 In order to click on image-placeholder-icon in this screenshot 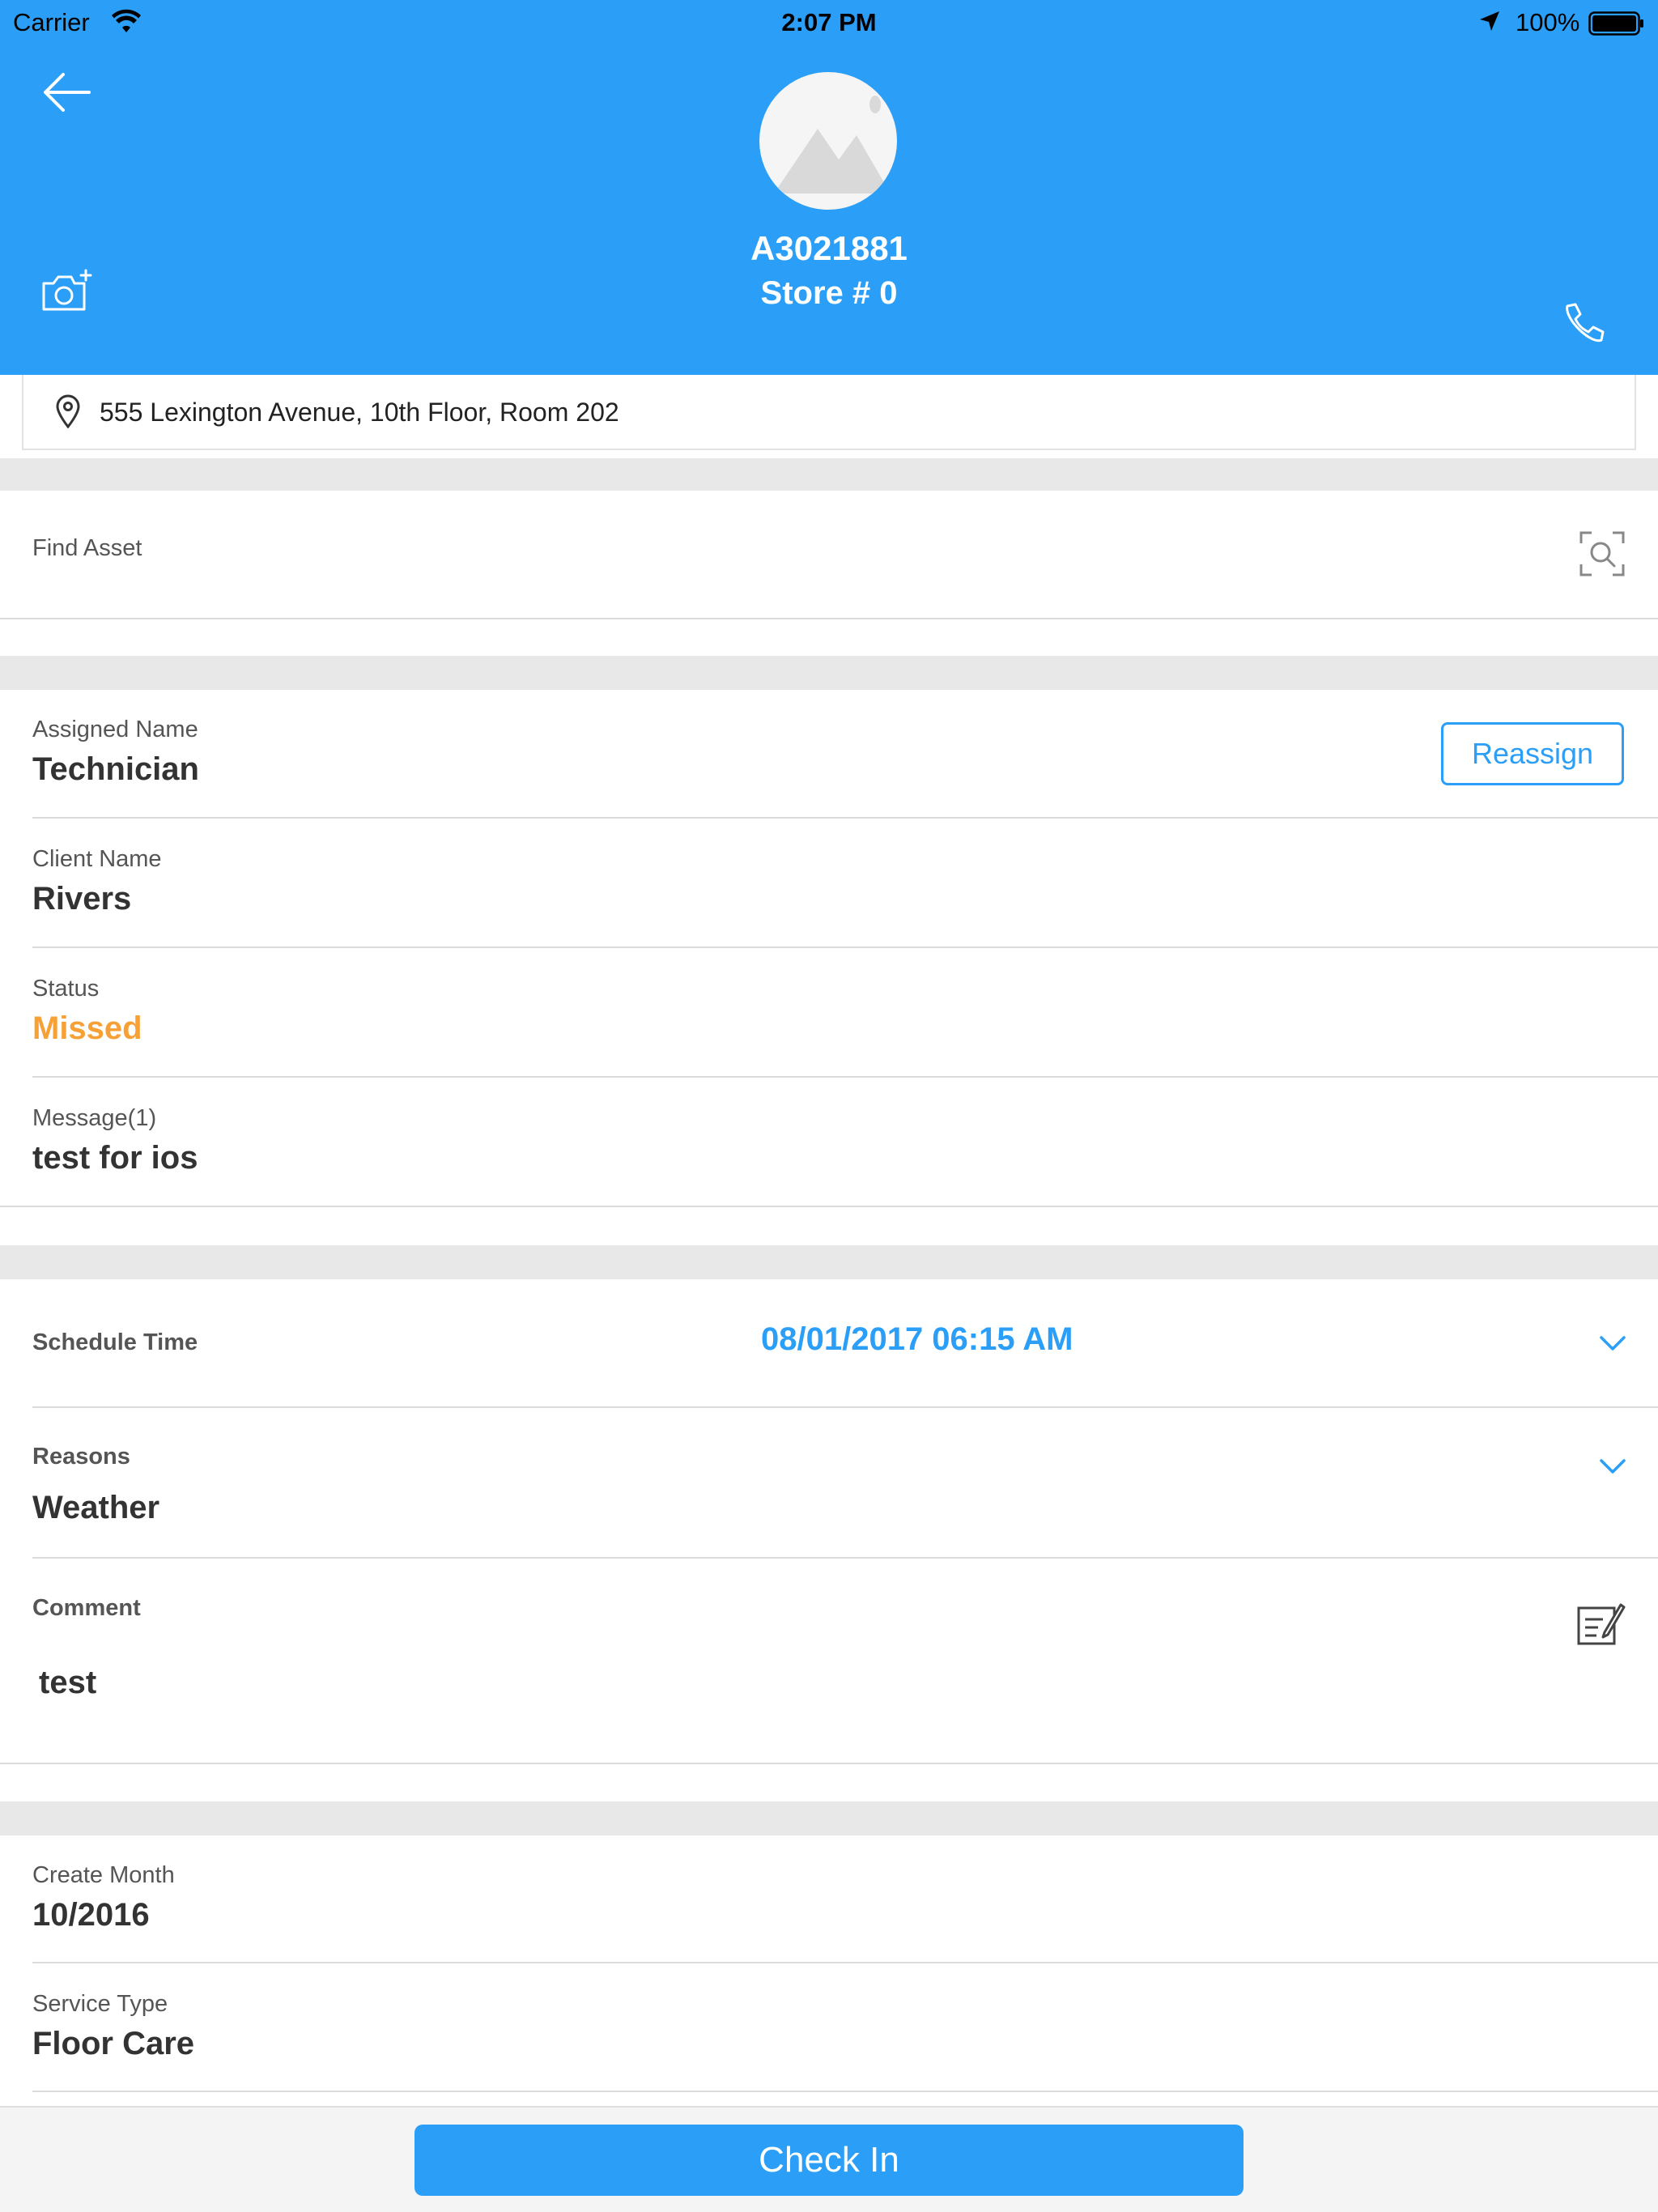, I will do `click(832, 145)`.